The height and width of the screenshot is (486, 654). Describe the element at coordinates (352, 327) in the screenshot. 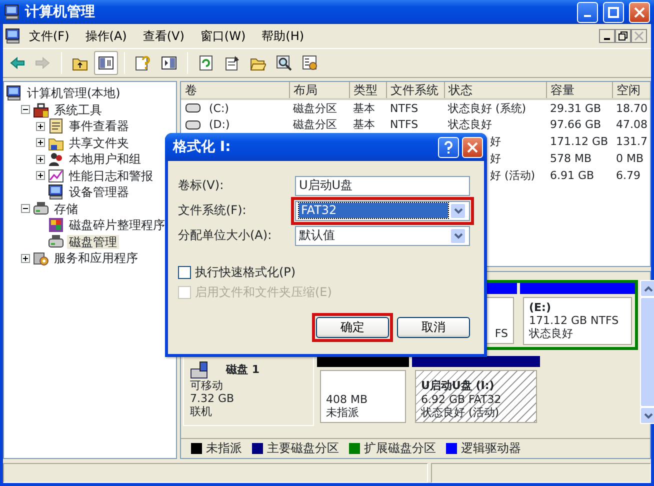

I see `ok-button: 确定` at that location.